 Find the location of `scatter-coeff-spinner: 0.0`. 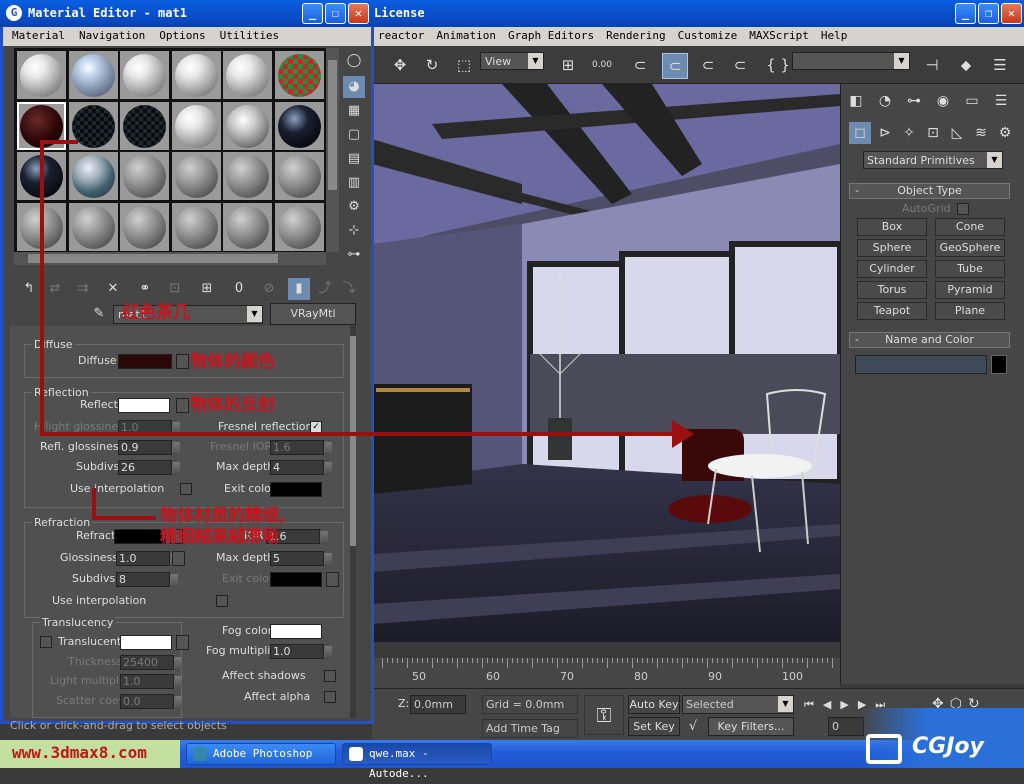

scatter-coeff-spinner: 0.0 is located at coordinates (151, 701).